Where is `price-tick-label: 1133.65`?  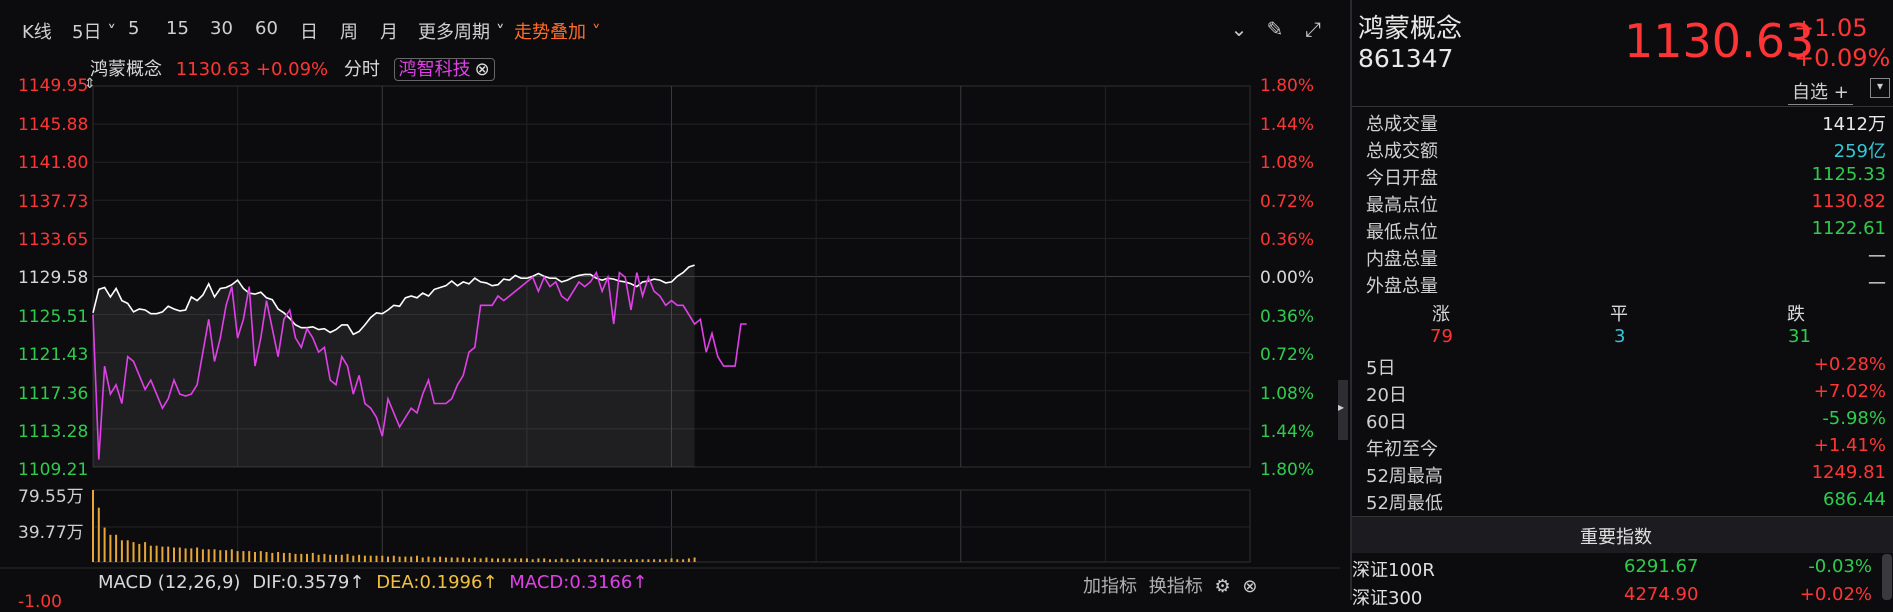
price-tick-label: 1133.65 is located at coordinates (53, 240).